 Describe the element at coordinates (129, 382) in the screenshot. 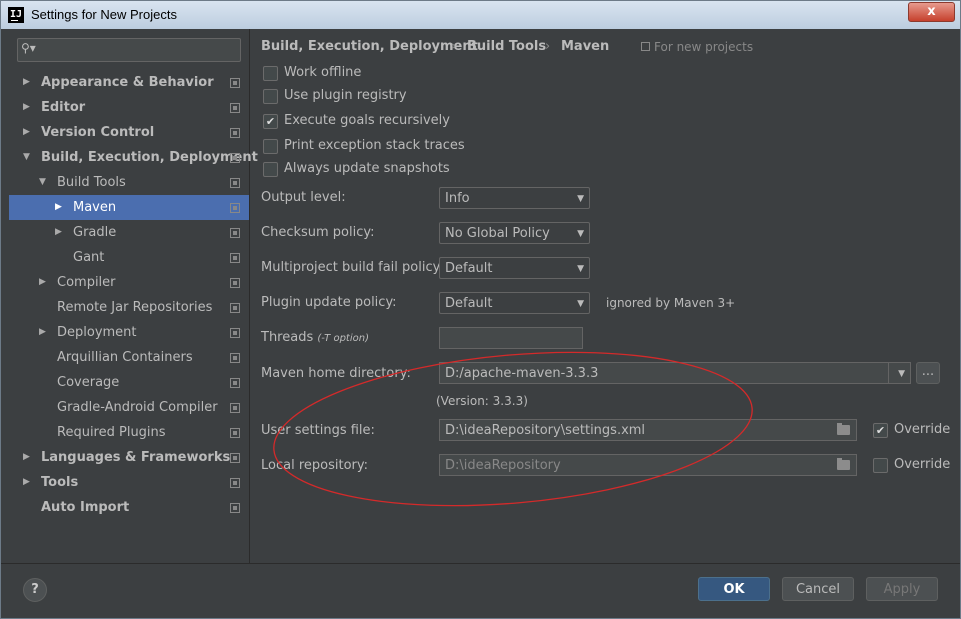

I see `sidebar-item-coverage: Coverage` at that location.